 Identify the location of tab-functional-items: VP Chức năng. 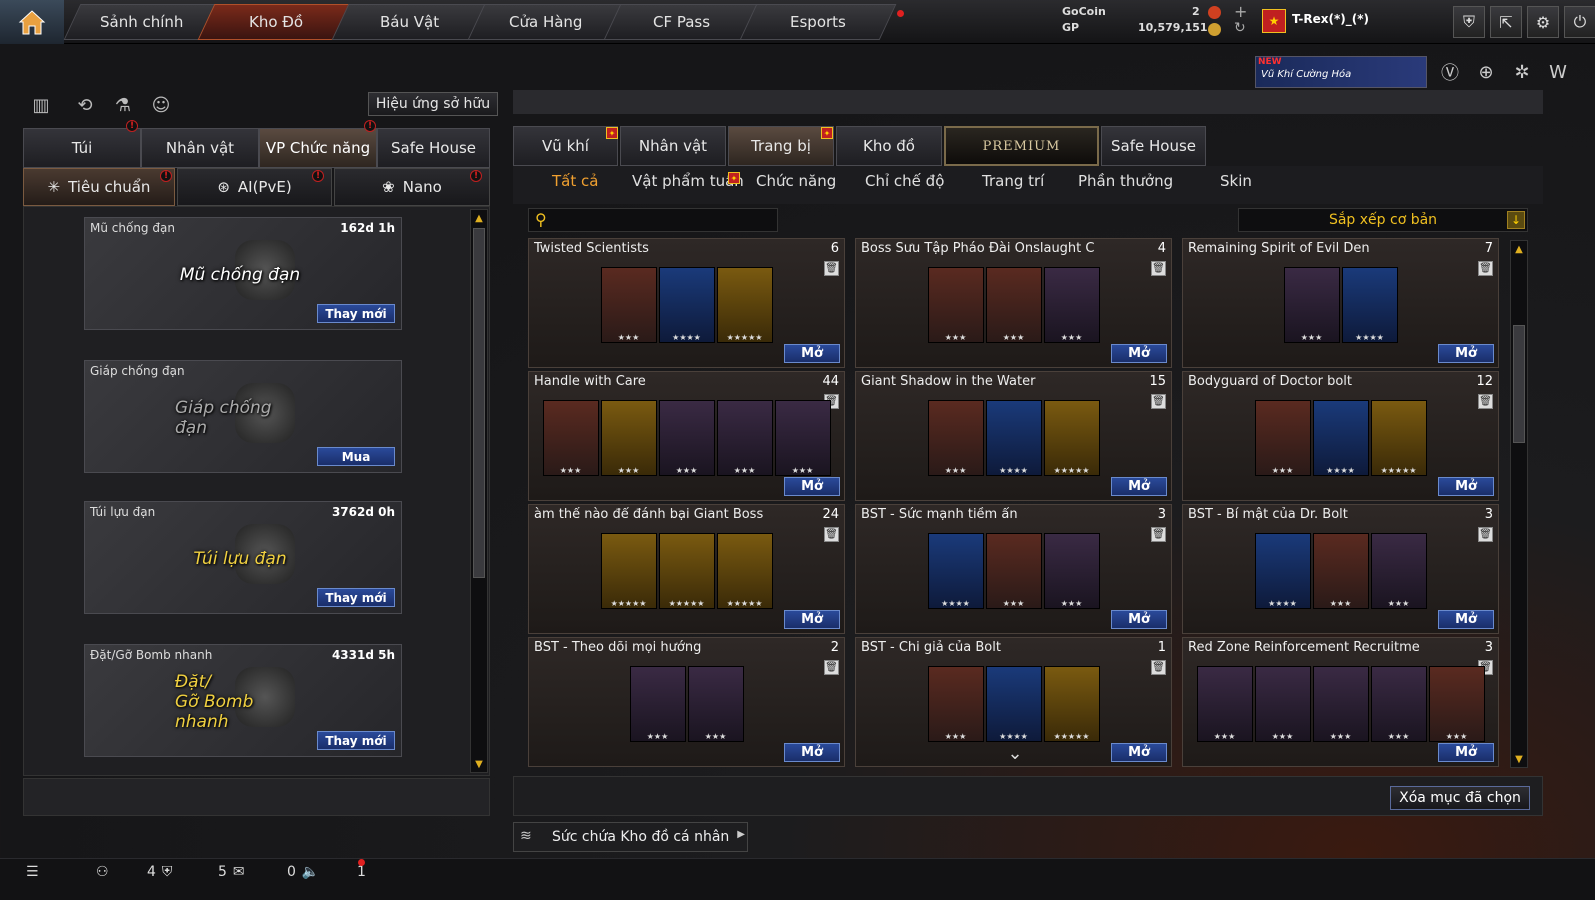
(318, 148).